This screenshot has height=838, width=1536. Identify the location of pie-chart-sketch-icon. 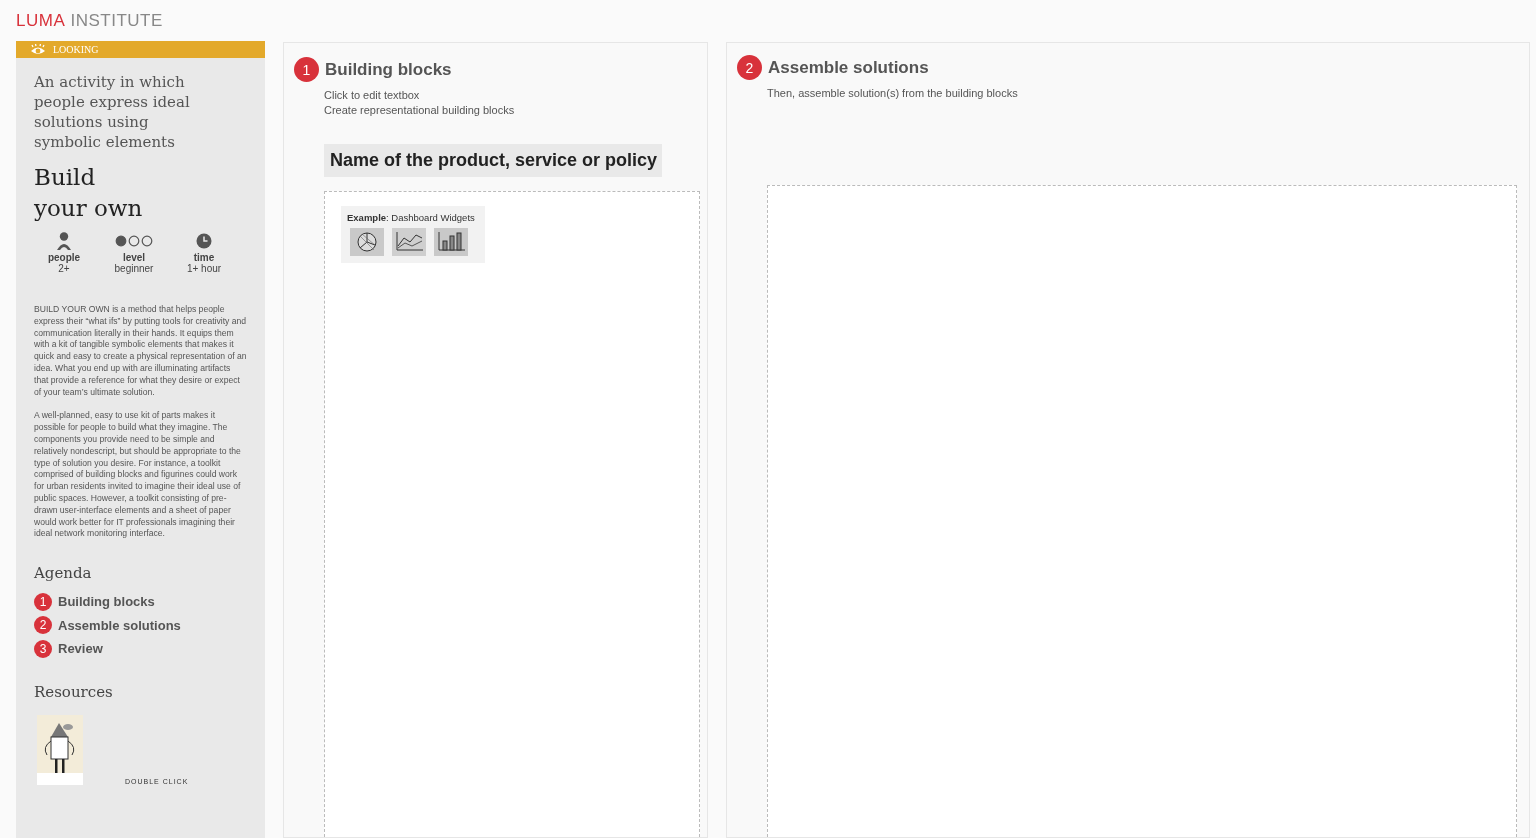
(367, 242).